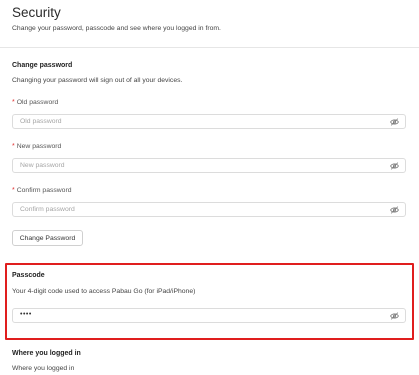 The image size is (419, 375). I want to click on logins-heading: Where you logged in, so click(46, 353).